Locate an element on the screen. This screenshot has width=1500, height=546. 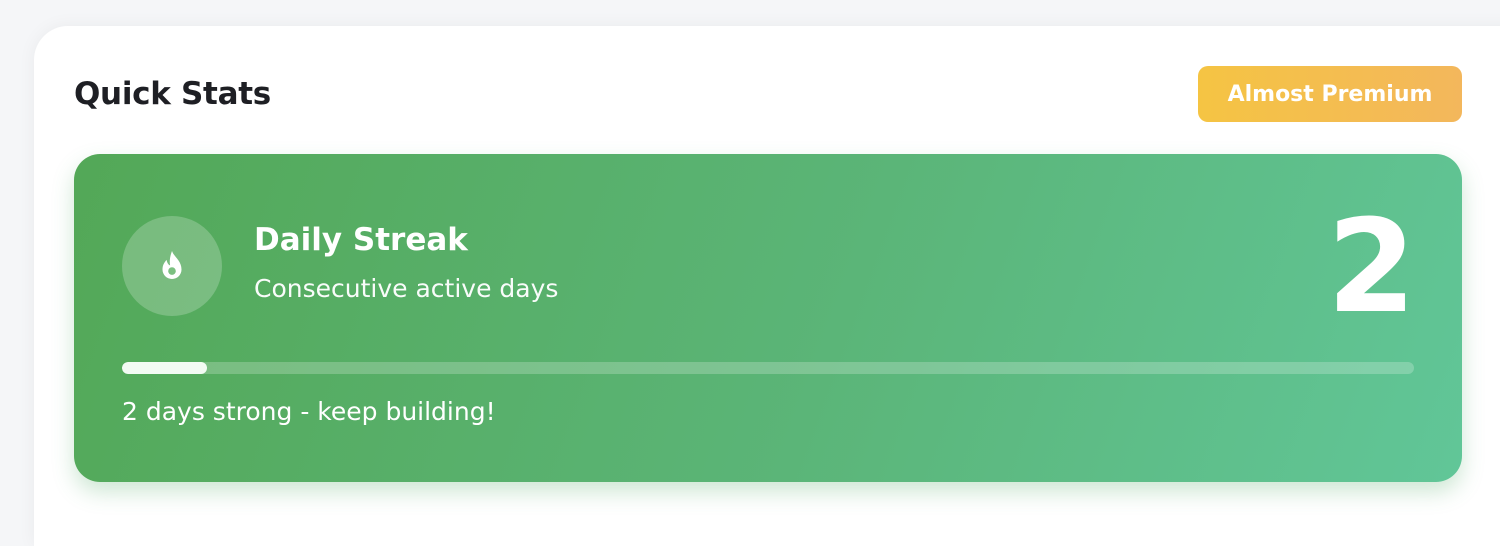
almost-premium-button: Almost Premium is located at coordinates (1330, 94).